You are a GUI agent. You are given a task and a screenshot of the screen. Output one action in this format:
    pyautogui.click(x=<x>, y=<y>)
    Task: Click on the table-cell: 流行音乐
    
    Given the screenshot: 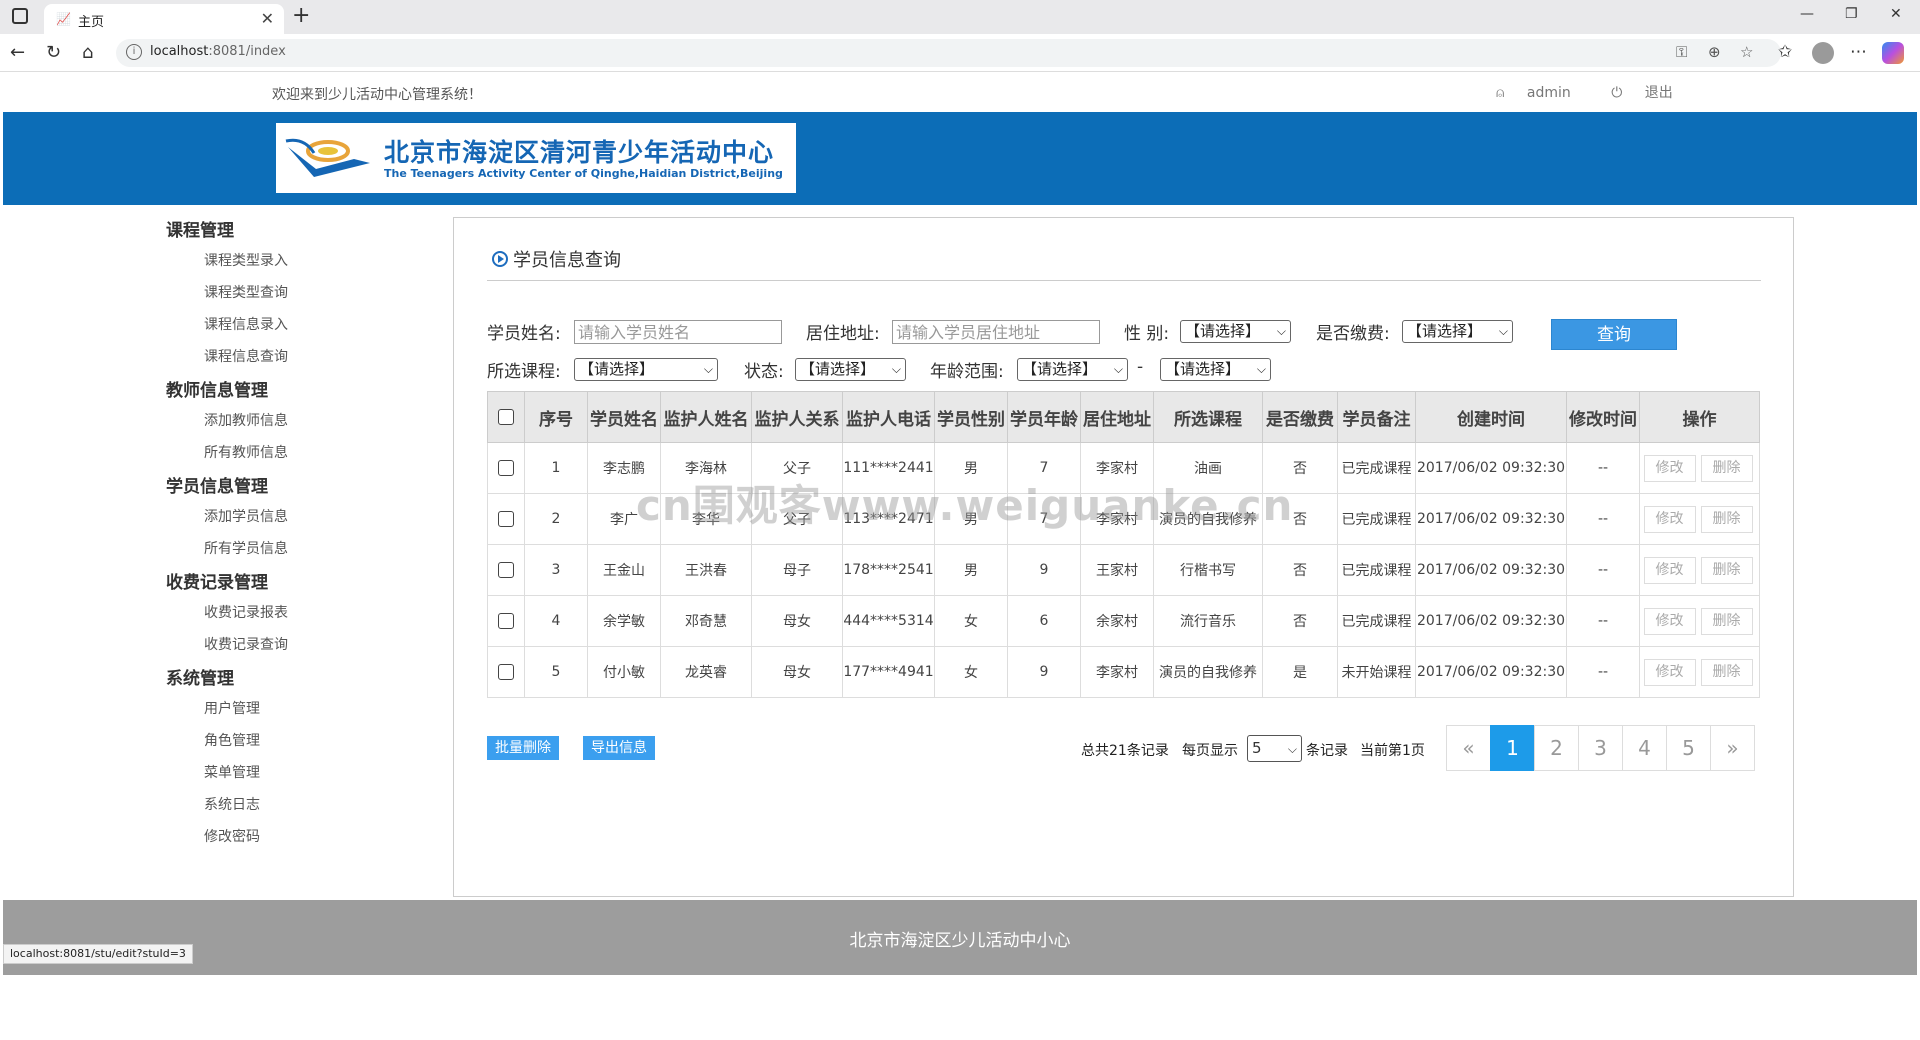 What is the action you would take?
    pyautogui.click(x=1208, y=621)
    